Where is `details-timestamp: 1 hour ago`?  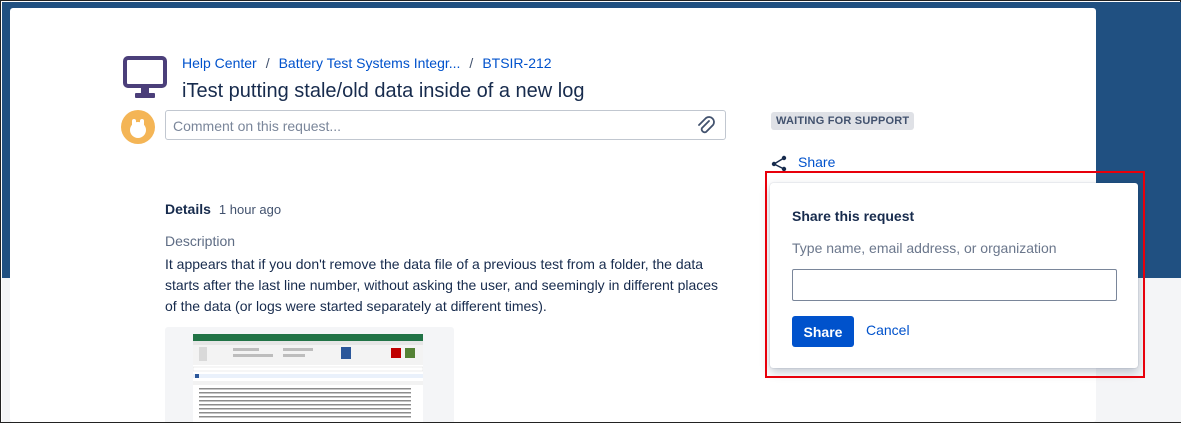 details-timestamp: 1 hour ago is located at coordinates (250, 209).